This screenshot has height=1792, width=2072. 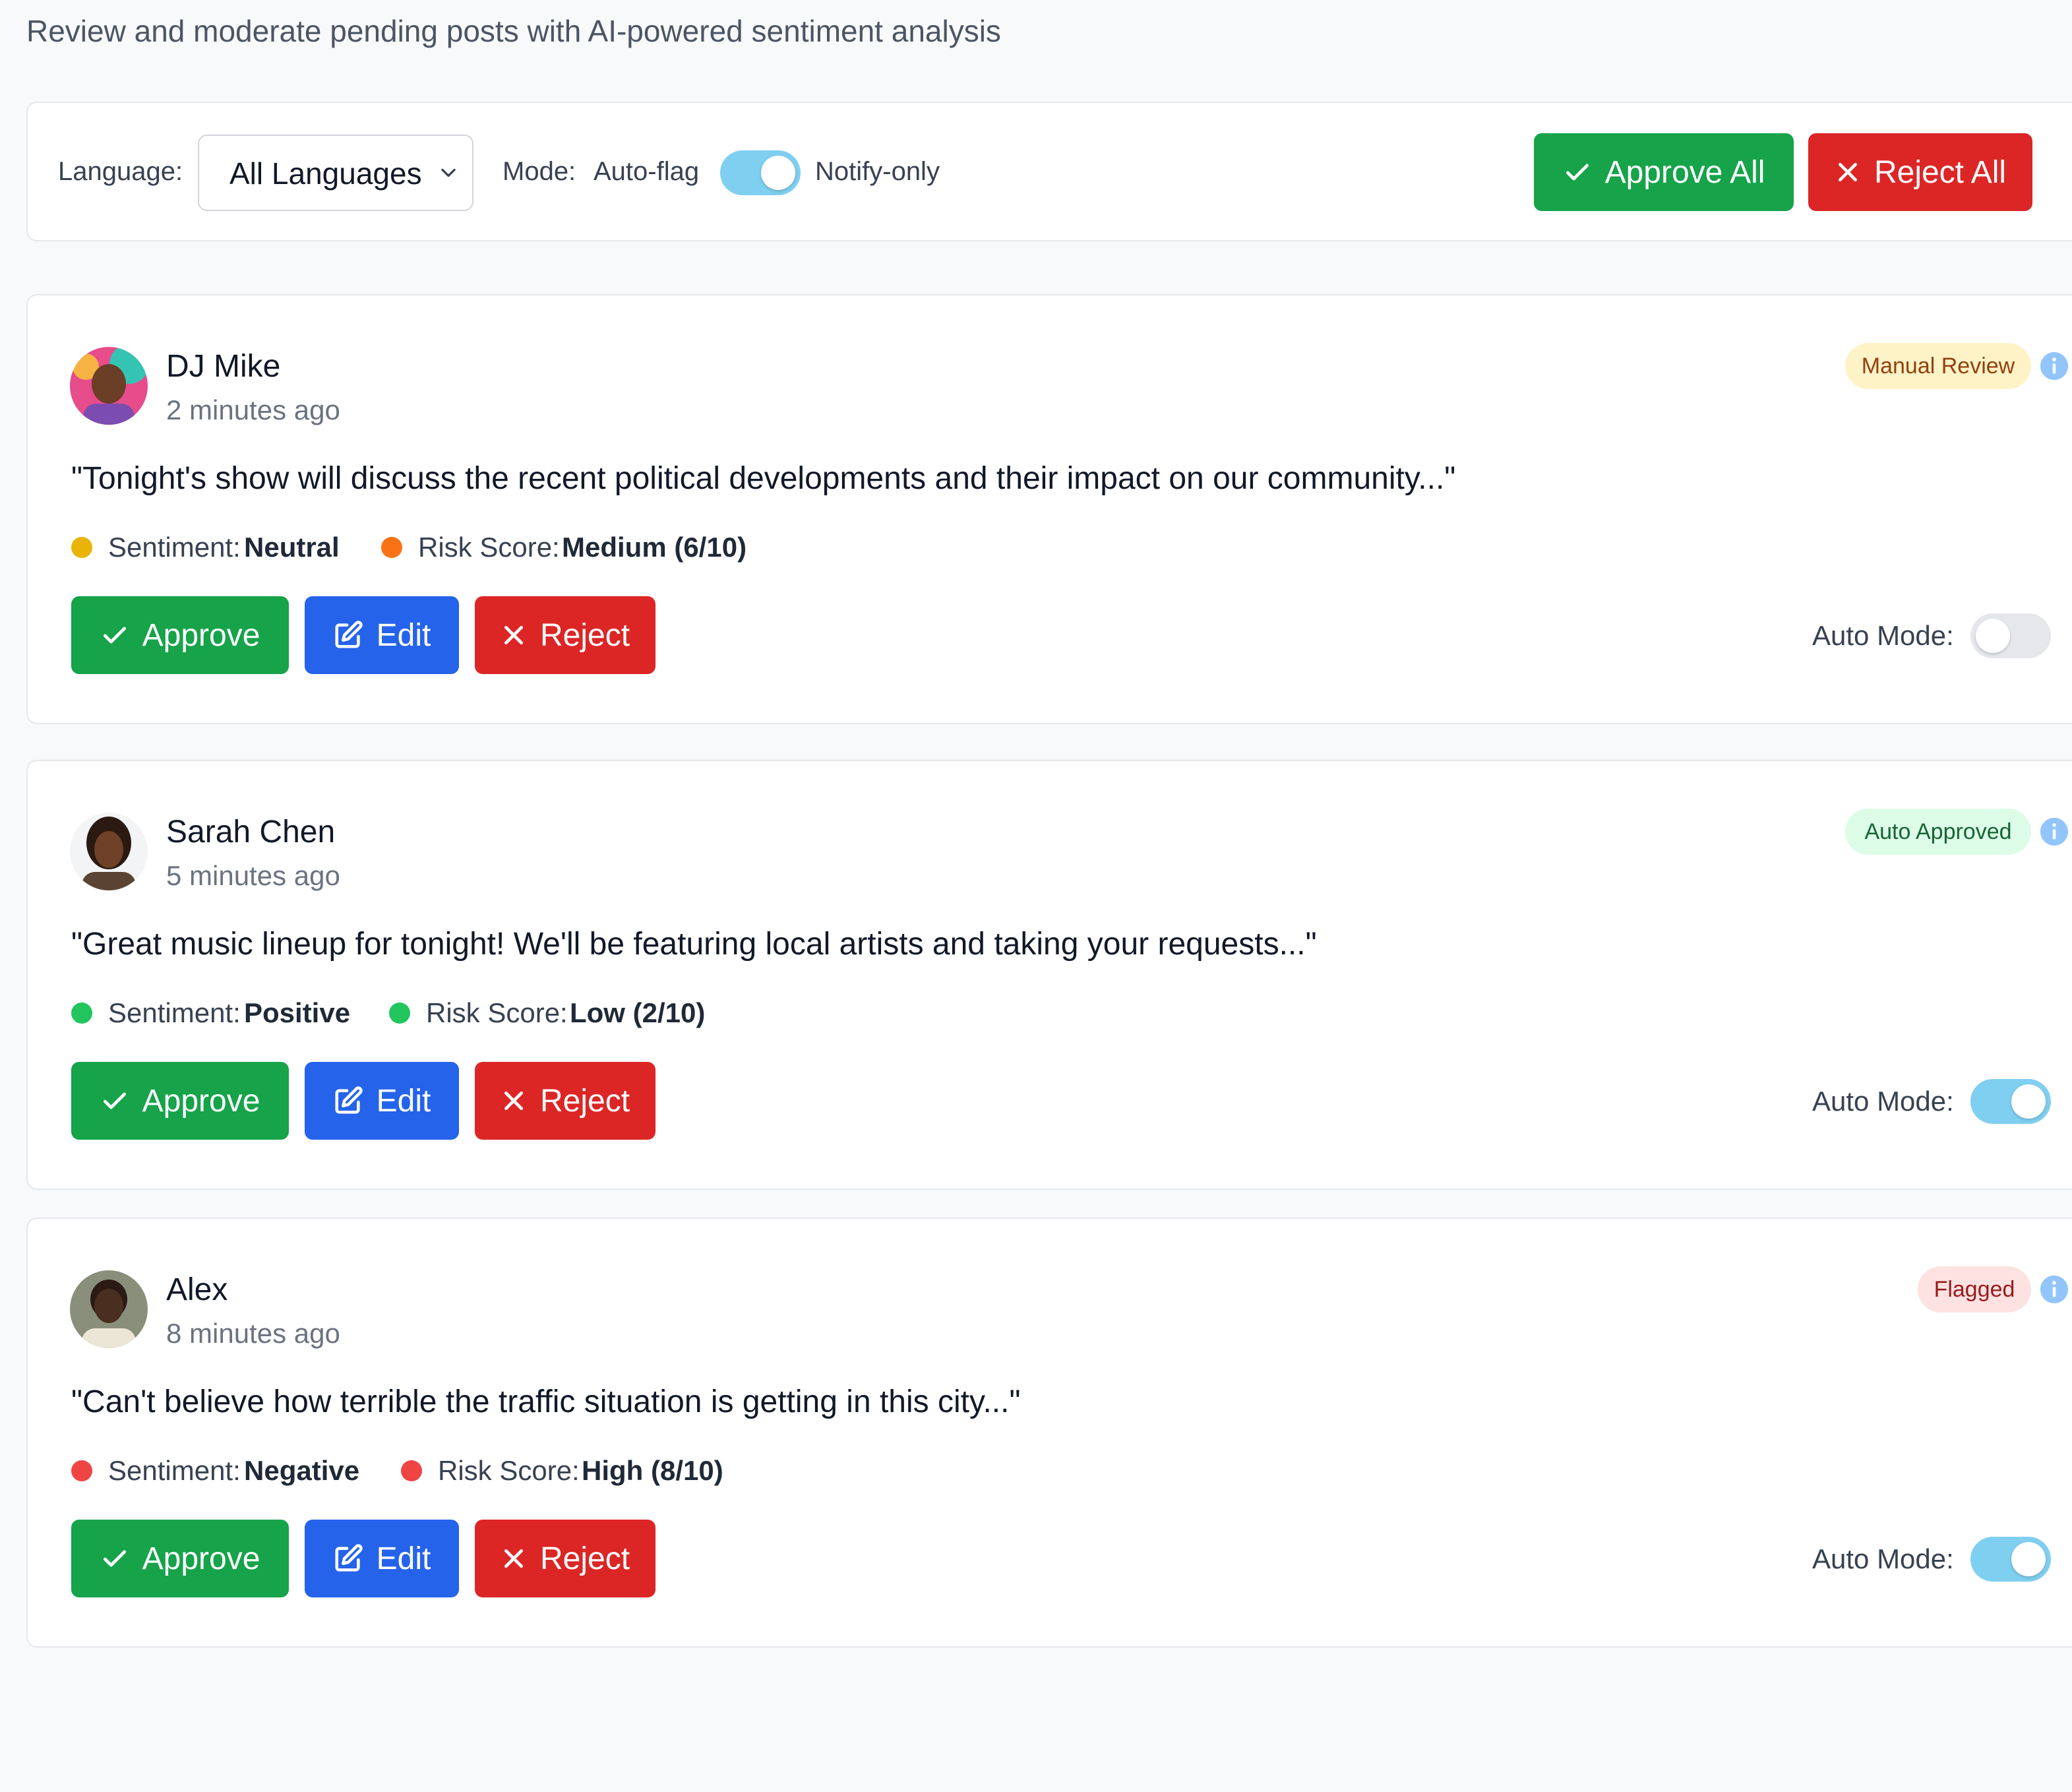 I want to click on reject-all-label: Reject All, so click(x=1940, y=172).